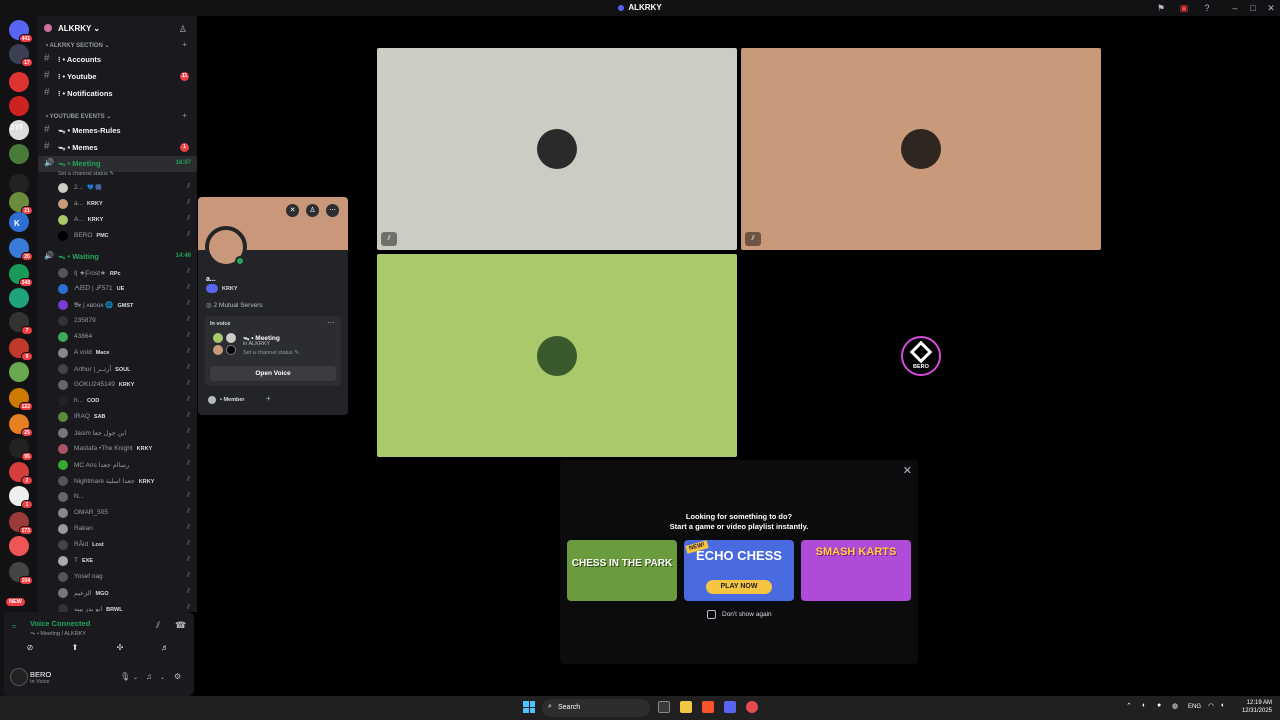 The image size is (1280, 720). Describe the element at coordinates (21, 249) in the screenshot. I see `server-icon: 26` at that location.